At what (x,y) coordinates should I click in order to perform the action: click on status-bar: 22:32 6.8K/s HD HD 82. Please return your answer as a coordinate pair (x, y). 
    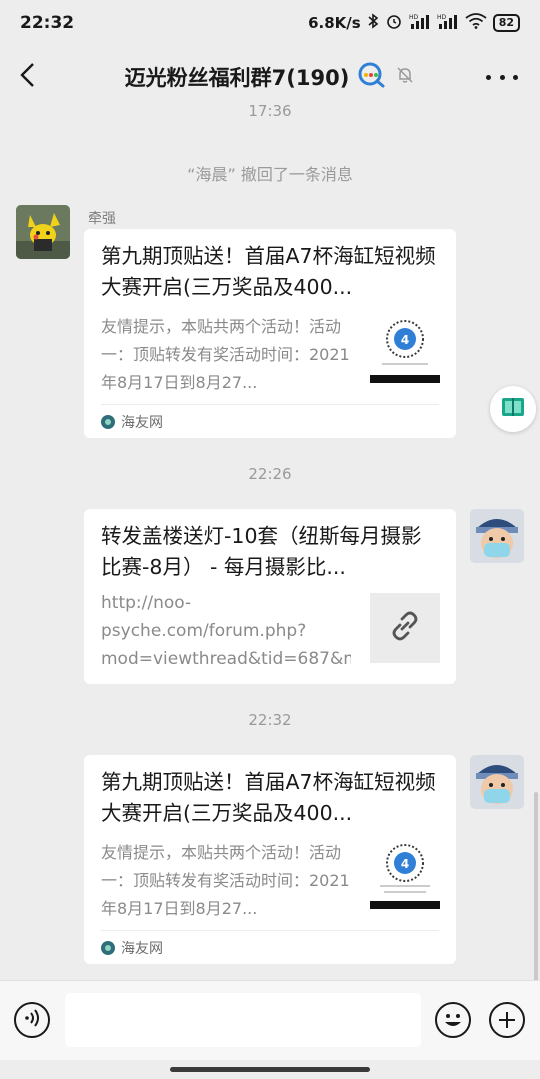
    Looking at the image, I should click on (270, 23).